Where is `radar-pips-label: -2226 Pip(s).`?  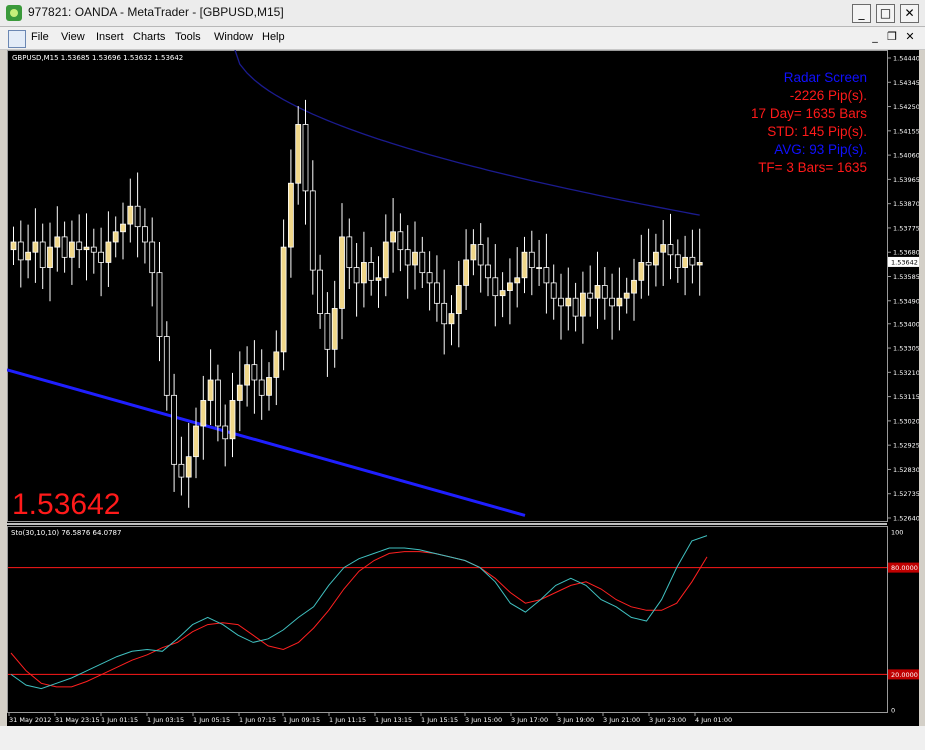 radar-pips-label: -2226 Pip(s). is located at coordinates (828, 95).